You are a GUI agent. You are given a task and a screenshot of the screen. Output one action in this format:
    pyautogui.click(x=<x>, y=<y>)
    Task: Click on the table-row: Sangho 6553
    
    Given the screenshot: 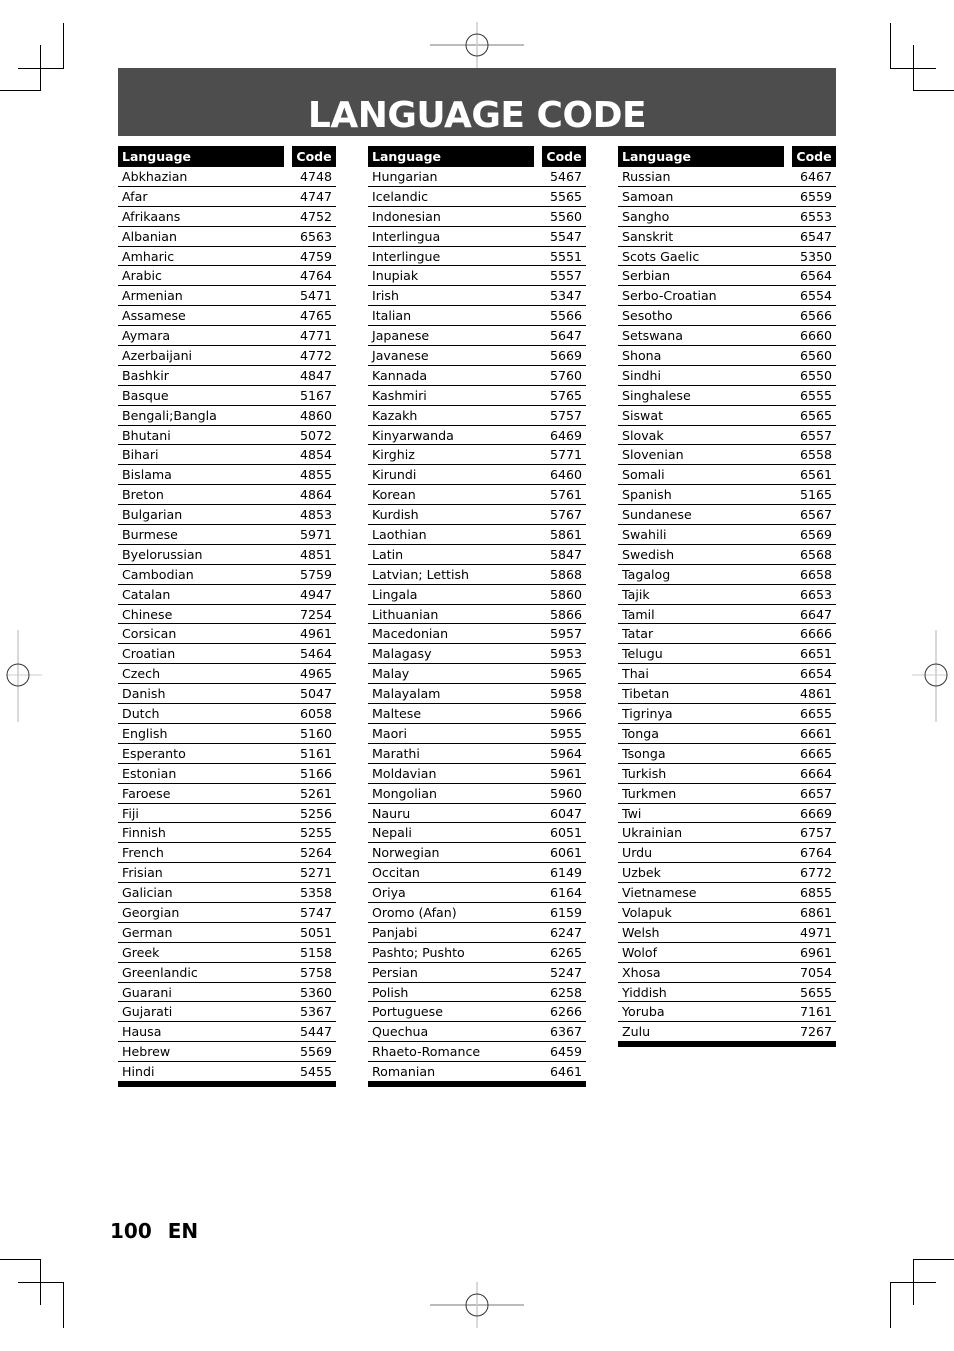 What is the action you would take?
    pyautogui.click(x=727, y=217)
    